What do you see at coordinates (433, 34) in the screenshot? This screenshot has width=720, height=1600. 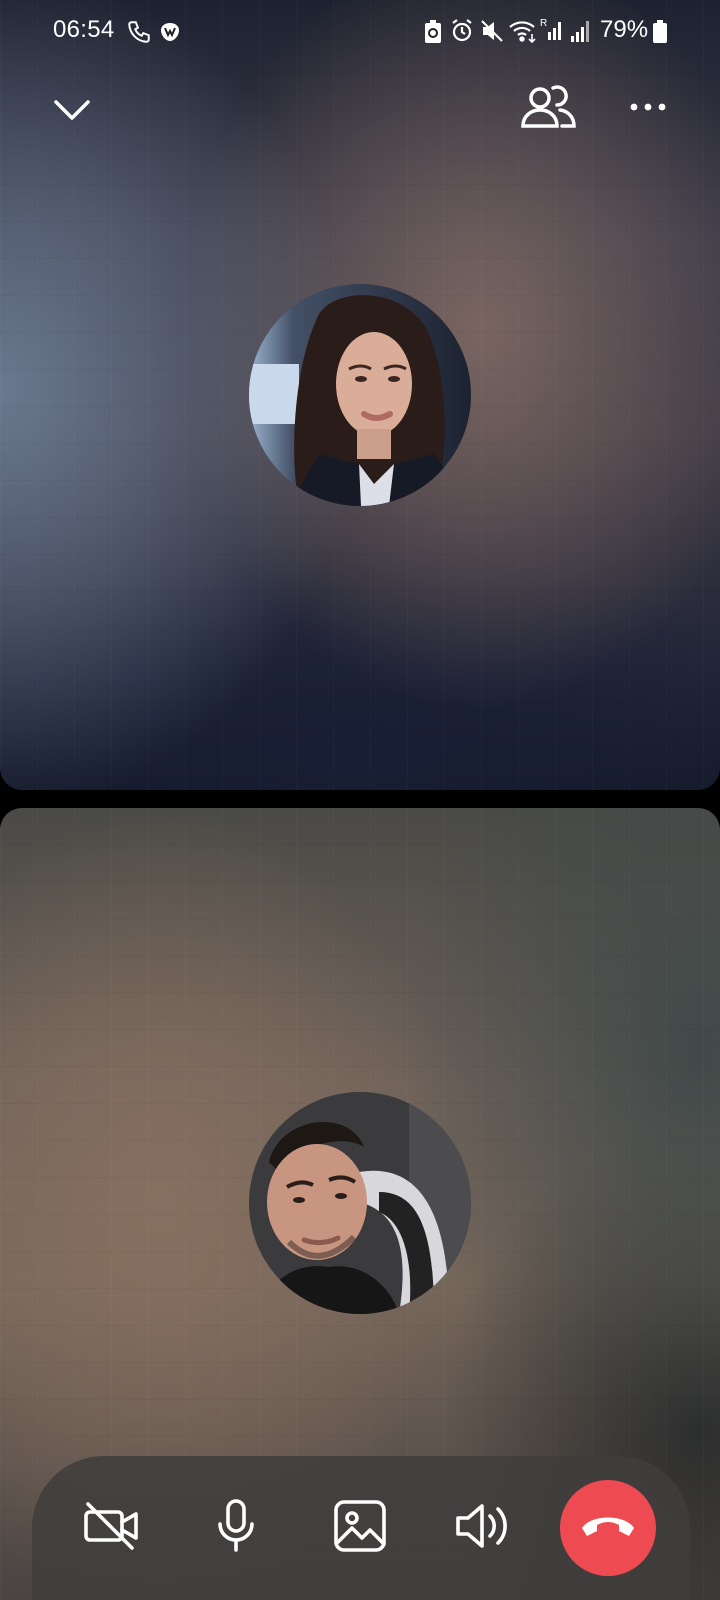 I see `battery-saver-icon` at bounding box center [433, 34].